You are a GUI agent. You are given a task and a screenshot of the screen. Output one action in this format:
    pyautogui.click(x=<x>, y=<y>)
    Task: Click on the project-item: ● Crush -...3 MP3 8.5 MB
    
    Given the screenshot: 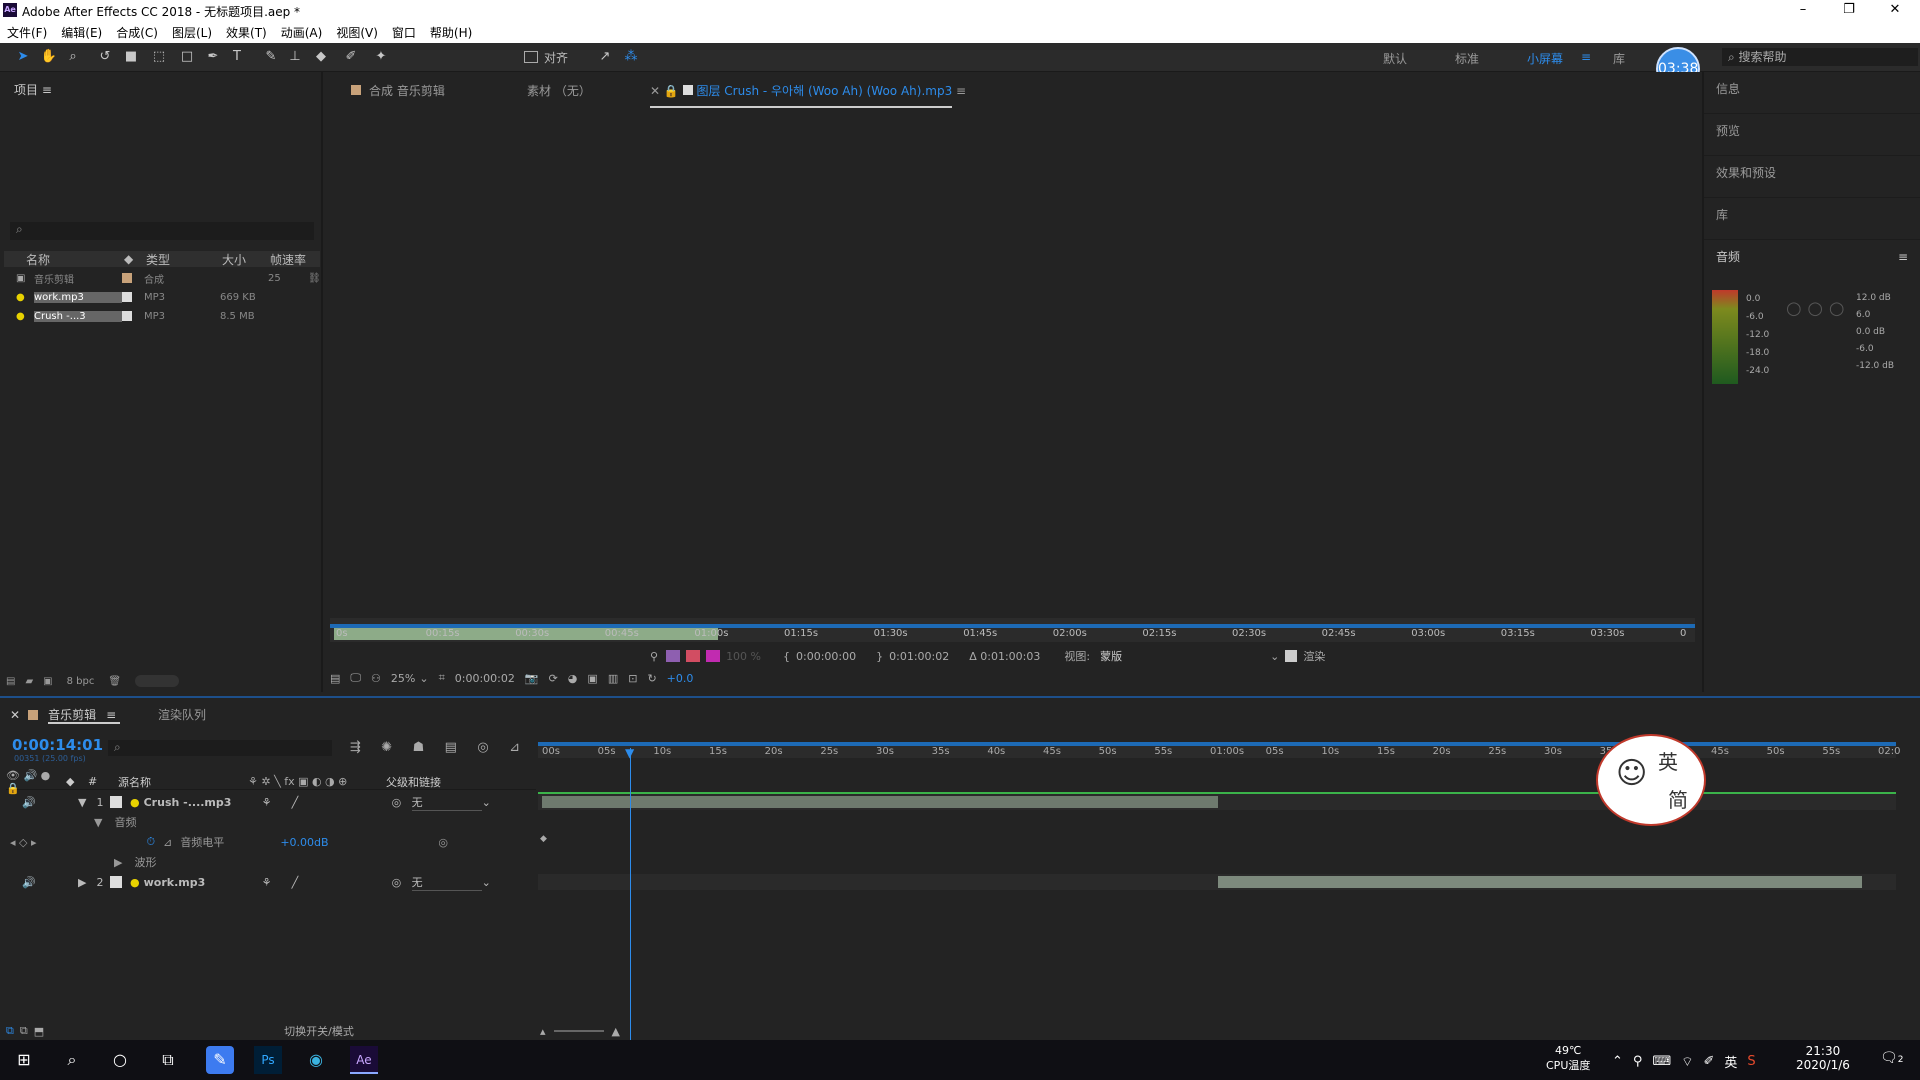 What is the action you would take?
    pyautogui.click(x=142, y=316)
    